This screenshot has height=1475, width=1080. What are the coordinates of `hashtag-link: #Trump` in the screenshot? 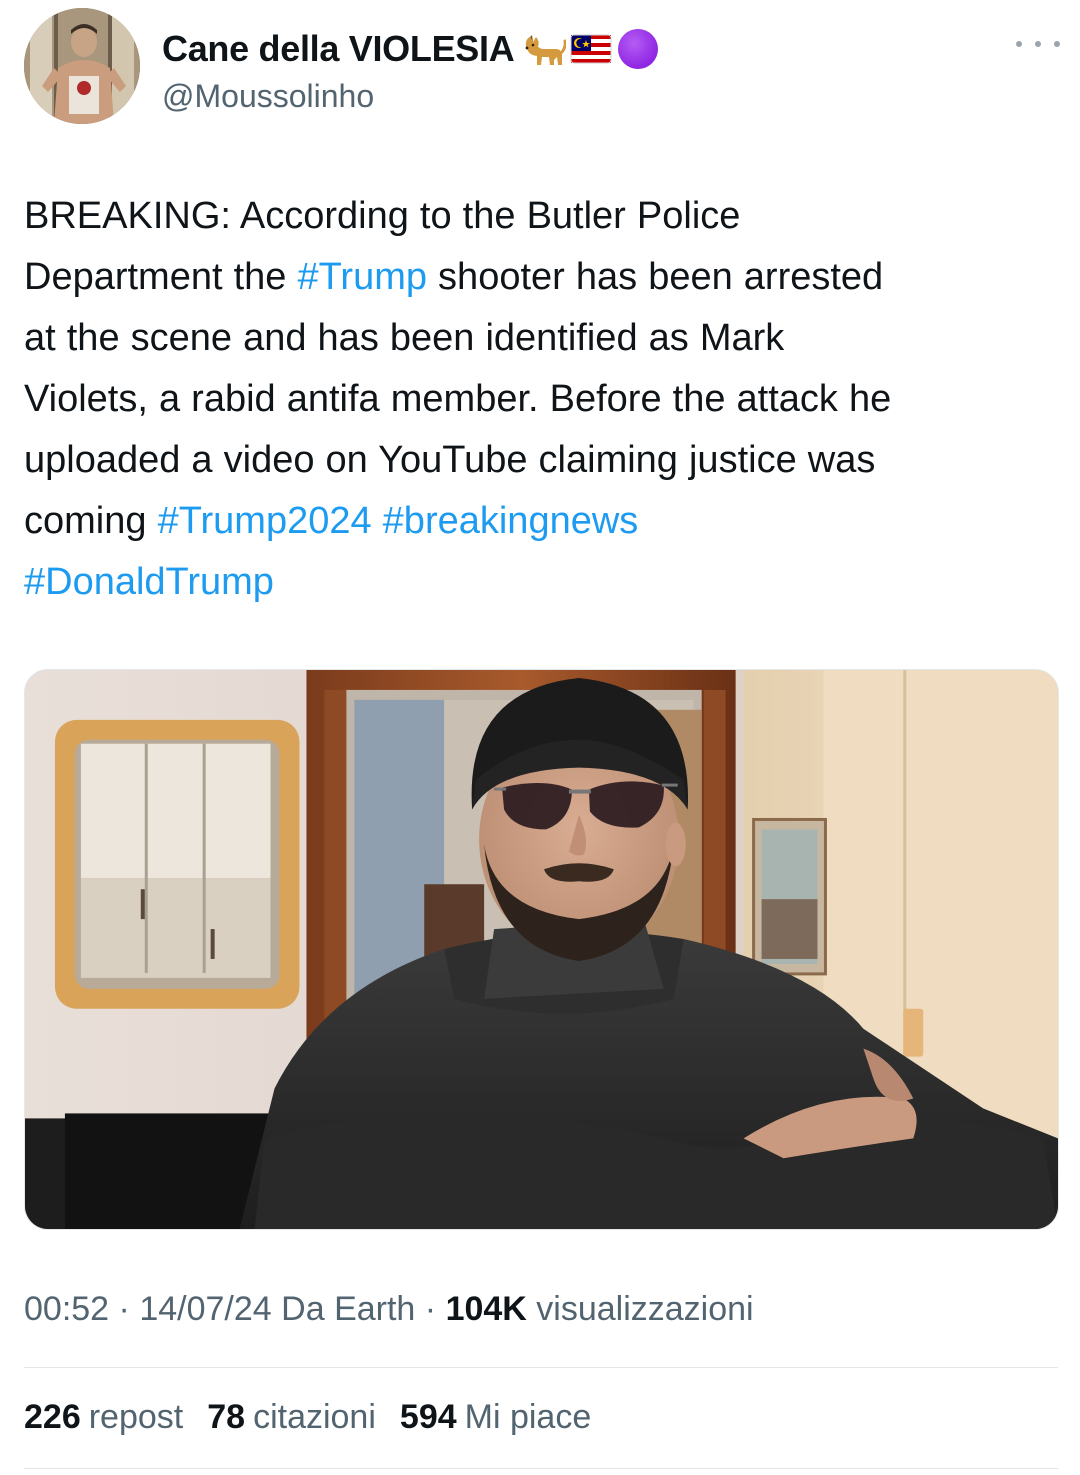 It's located at (362, 277).